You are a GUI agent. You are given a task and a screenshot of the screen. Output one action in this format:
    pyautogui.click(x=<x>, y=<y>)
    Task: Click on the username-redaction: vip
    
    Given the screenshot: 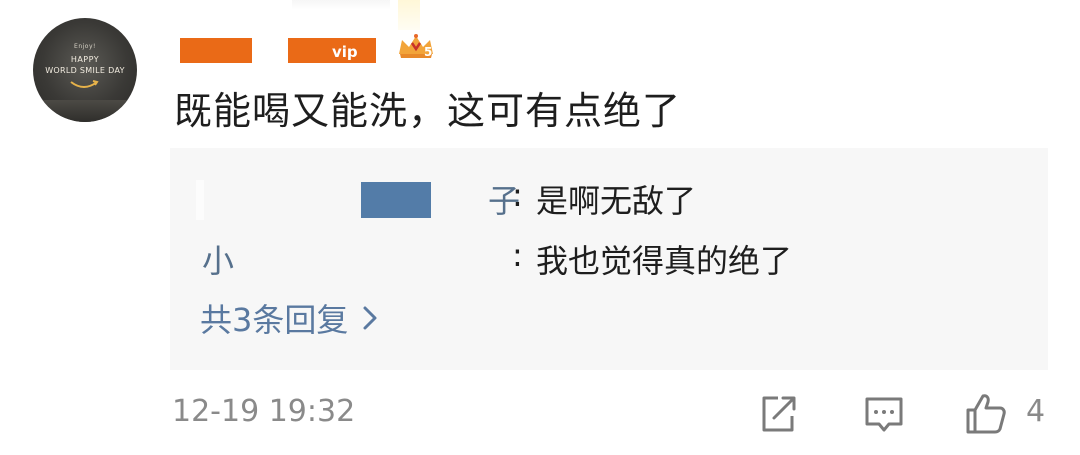 What is the action you would take?
    pyautogui.click(x=332, y=50)
    